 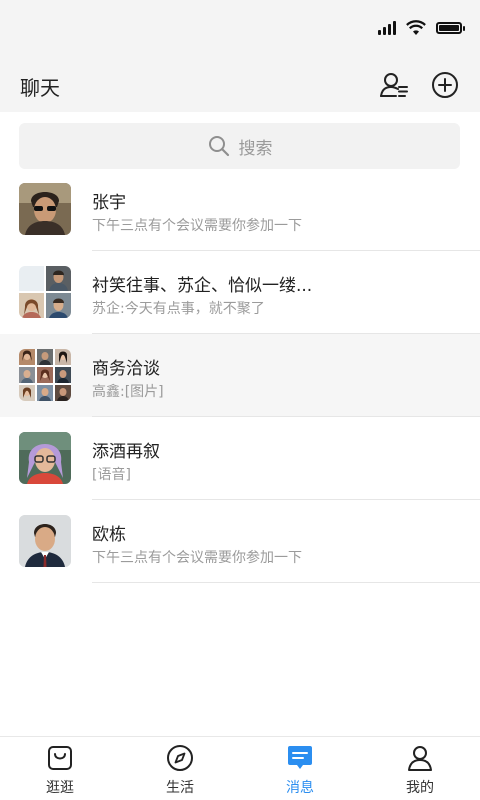 I want to click on shopping-bag-icon, so click(x=60, y=758).